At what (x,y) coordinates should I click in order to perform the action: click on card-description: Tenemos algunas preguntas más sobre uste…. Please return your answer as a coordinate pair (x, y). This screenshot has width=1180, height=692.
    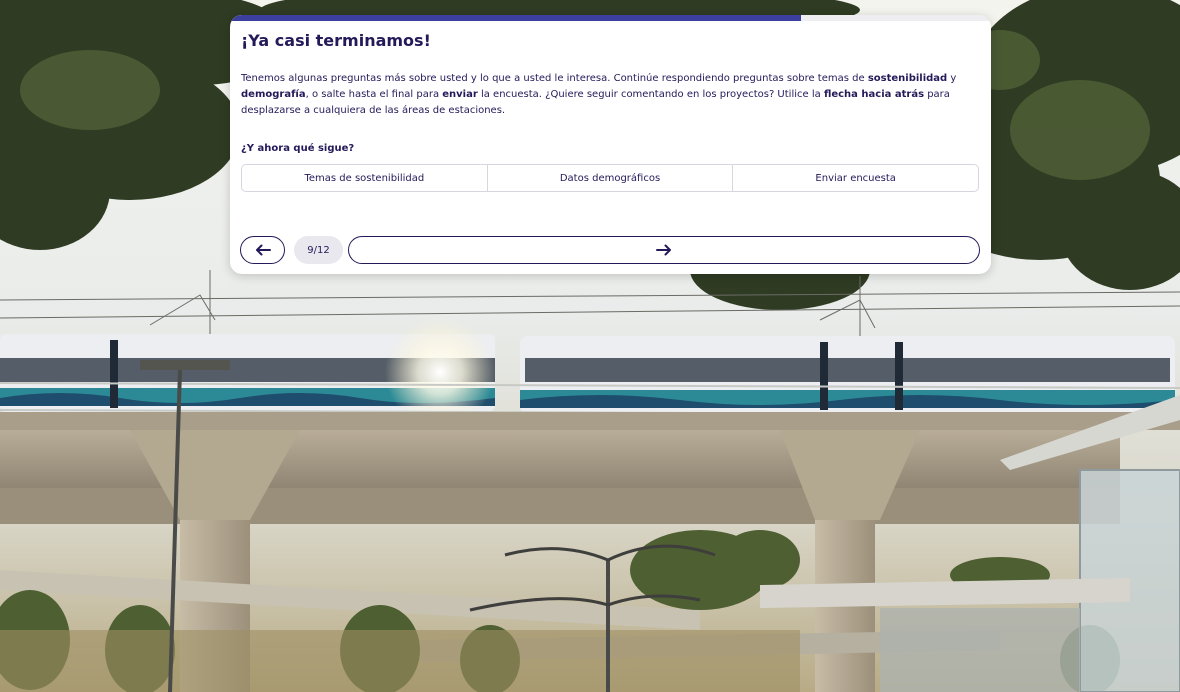
    Looking at the image, I should click on (609, 95).